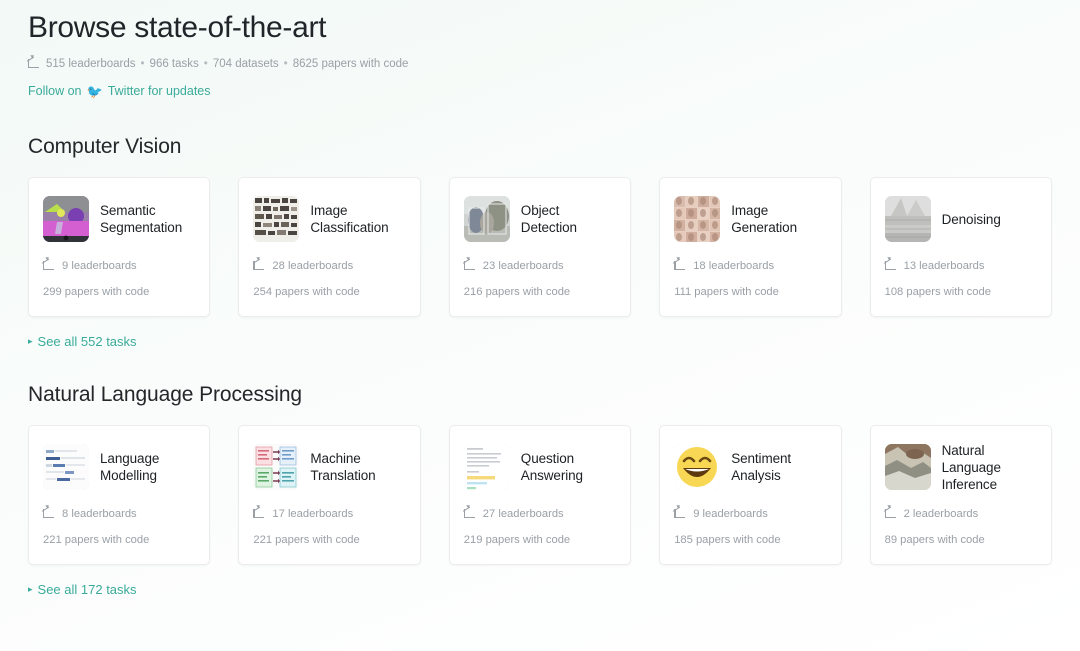 The height and width of the screenshot is (651, 1080). I want to click on card-title: Sentiment Analysis, so click(761, 467).